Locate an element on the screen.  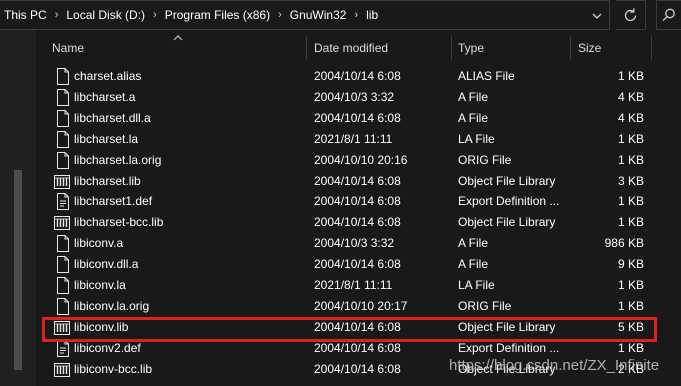
breadcrumb-this-pc: This PC is located at coordinates (25, 15).